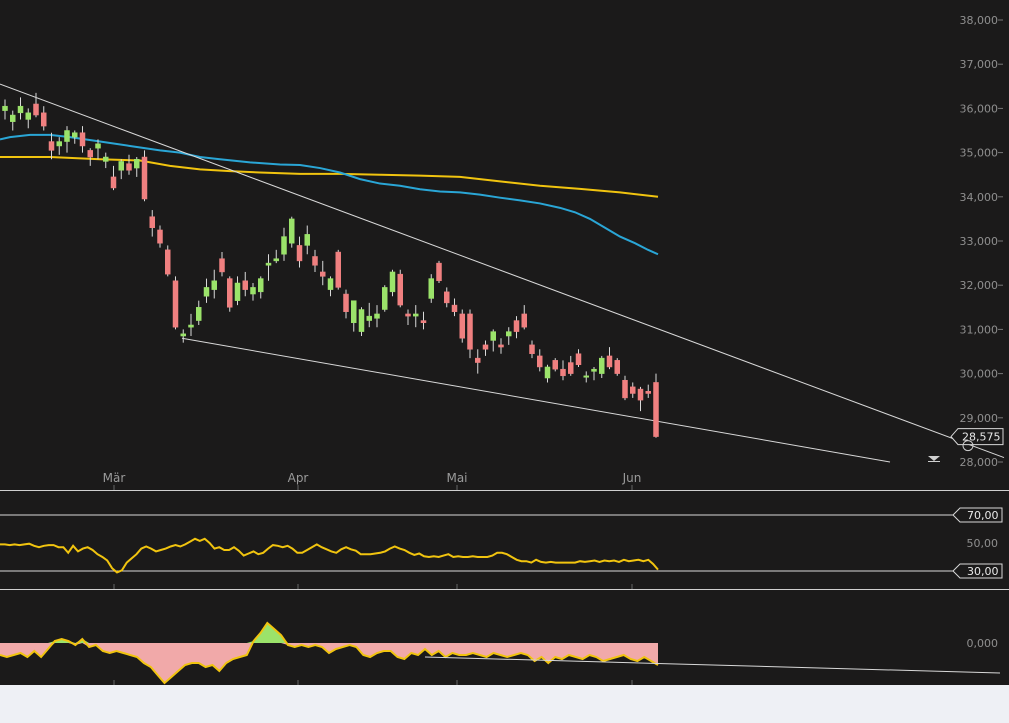 This screenshot has width=1009, height=723. What do you see at coordinates (456, 478) in the screenshot?
I see `x-tick-label: Mai` at bounding box center [456, 478].